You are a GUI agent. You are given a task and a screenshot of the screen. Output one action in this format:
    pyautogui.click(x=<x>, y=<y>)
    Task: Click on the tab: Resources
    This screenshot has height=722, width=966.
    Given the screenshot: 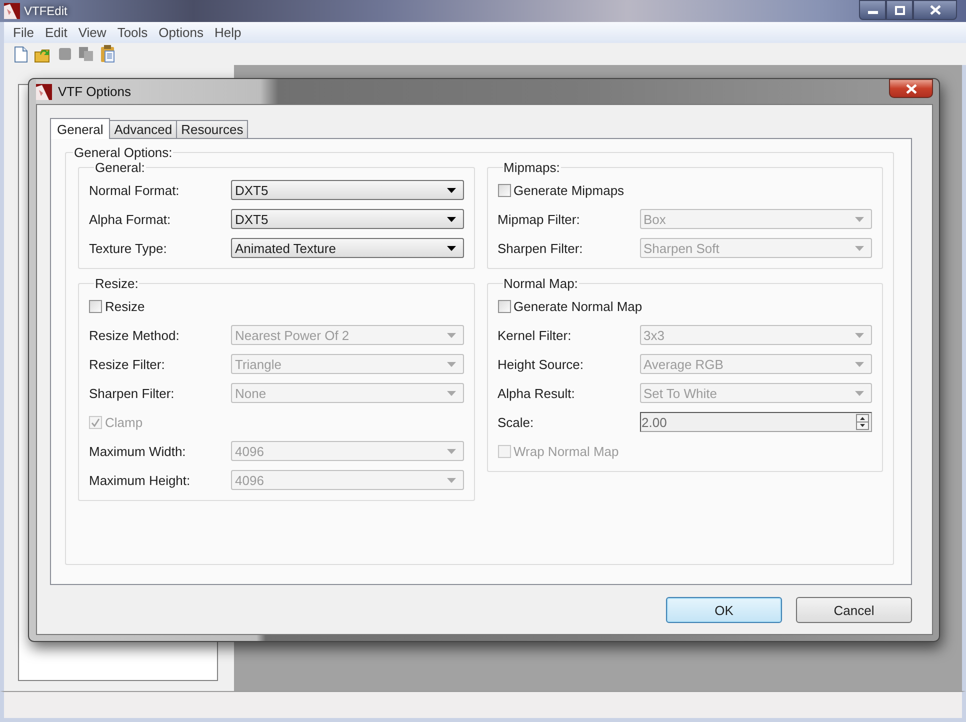 What is the action you would take?
    pyautogui.click(x=212, y=129)
    